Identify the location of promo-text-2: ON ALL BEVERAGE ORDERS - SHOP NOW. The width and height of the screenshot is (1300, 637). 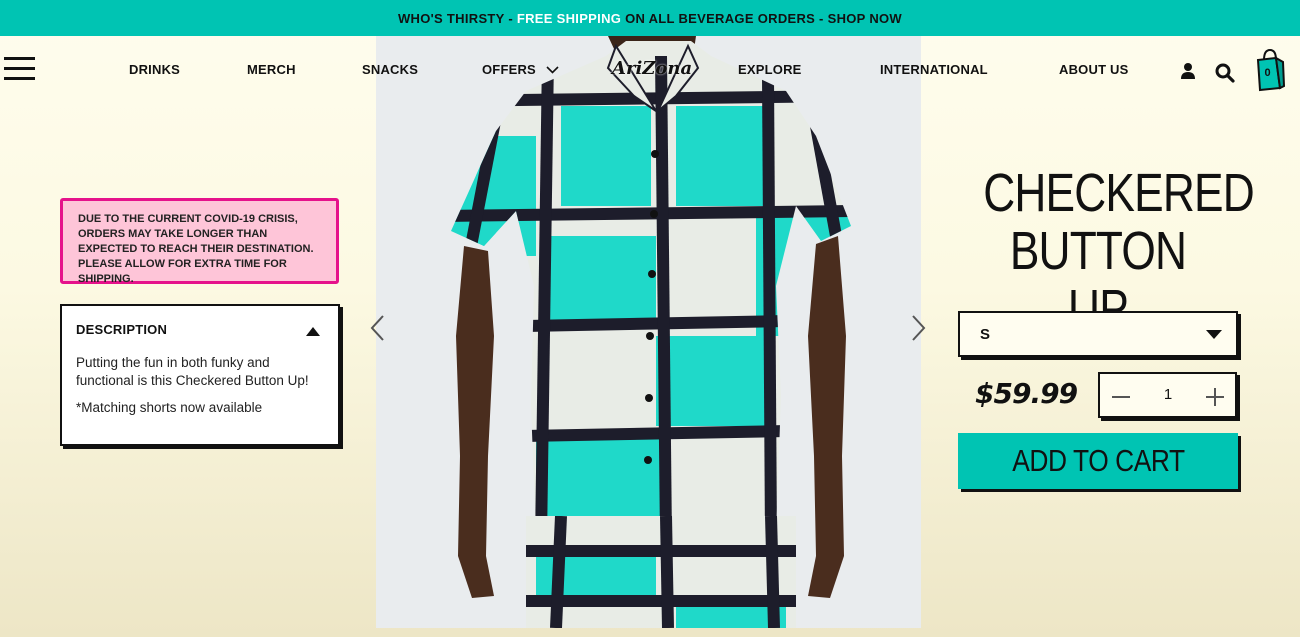
(761, 18).